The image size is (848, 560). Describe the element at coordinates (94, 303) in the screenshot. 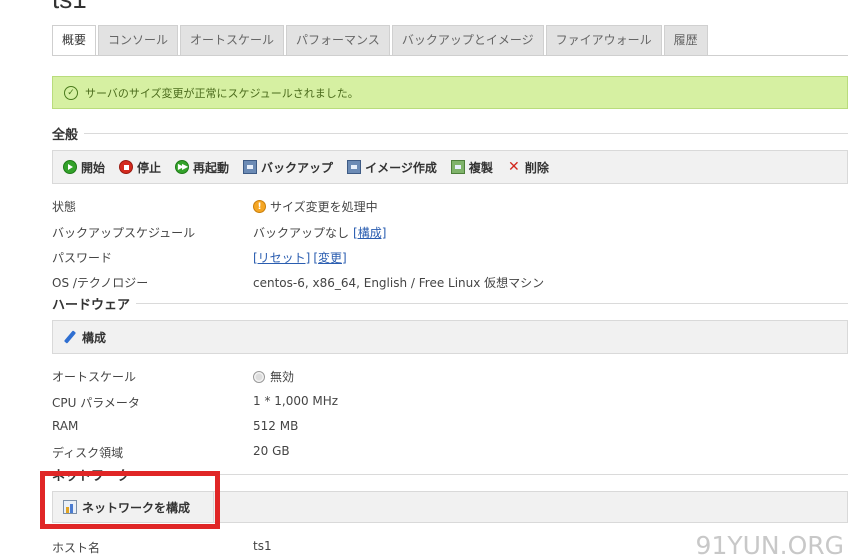

I see `hardware-heading: ハードウェア` at that location.